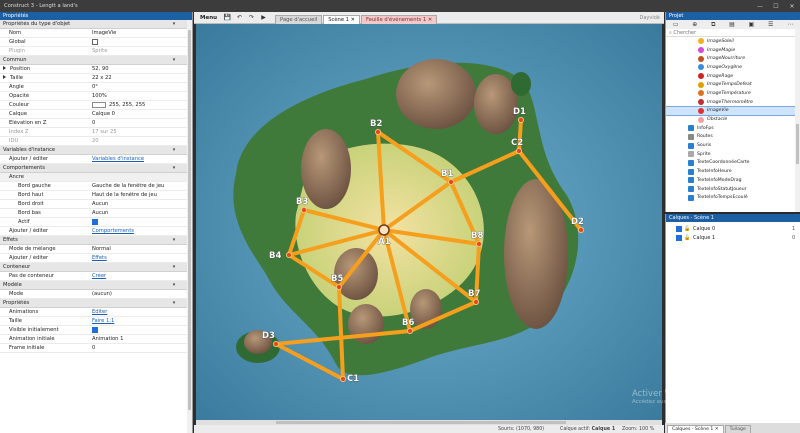 Image resolution: width=800 pixels, height=433 pixels. Describe the element at coordinates (733, 84) in the screenshot. I see `project-item: ImageTempsDefeat` at that location.